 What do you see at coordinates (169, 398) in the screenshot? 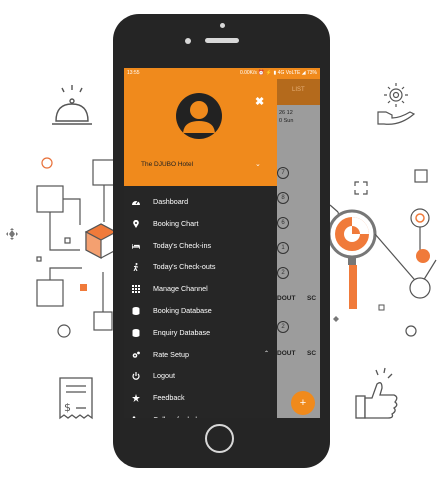
I see `menu-label: Feedback` at bounding box center [169, 398].